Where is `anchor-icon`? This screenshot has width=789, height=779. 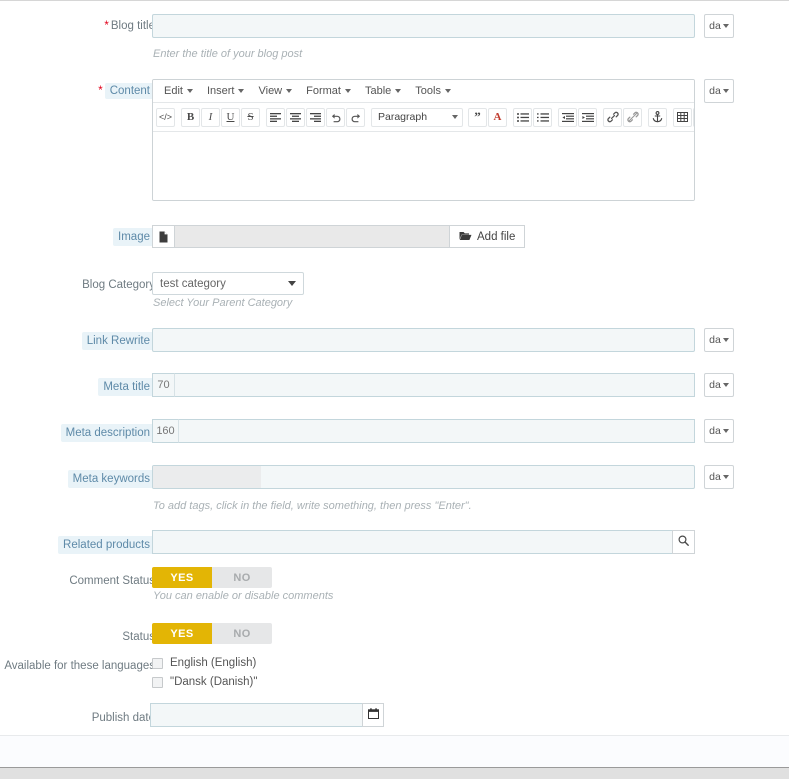
anchor-icon is located at coordinates (657, 117).